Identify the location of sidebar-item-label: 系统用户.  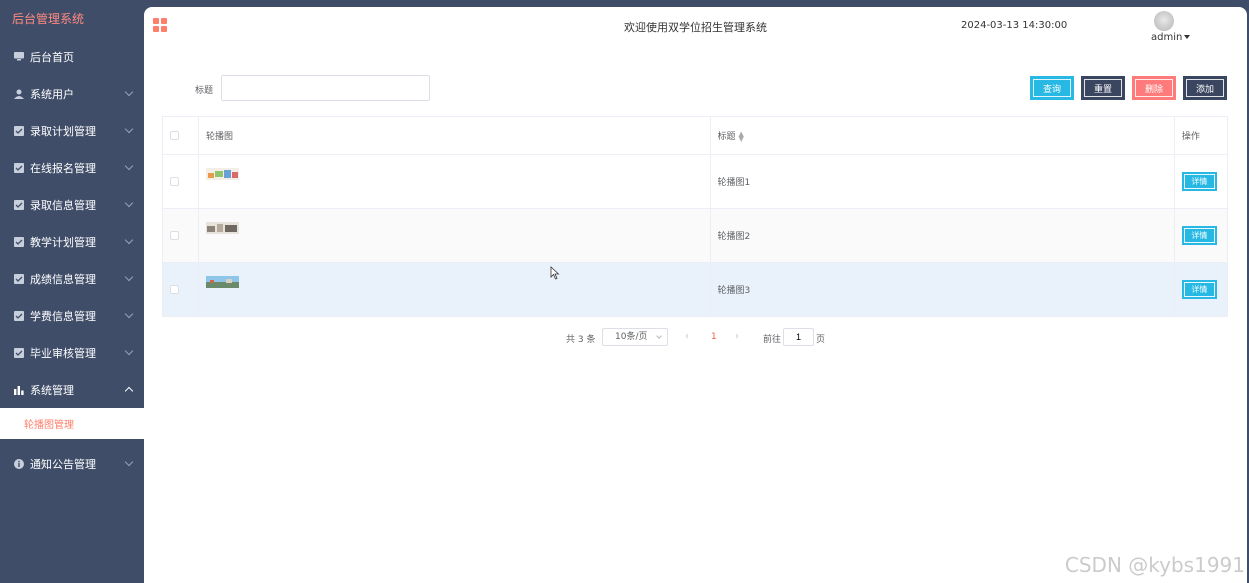
(52, 94).